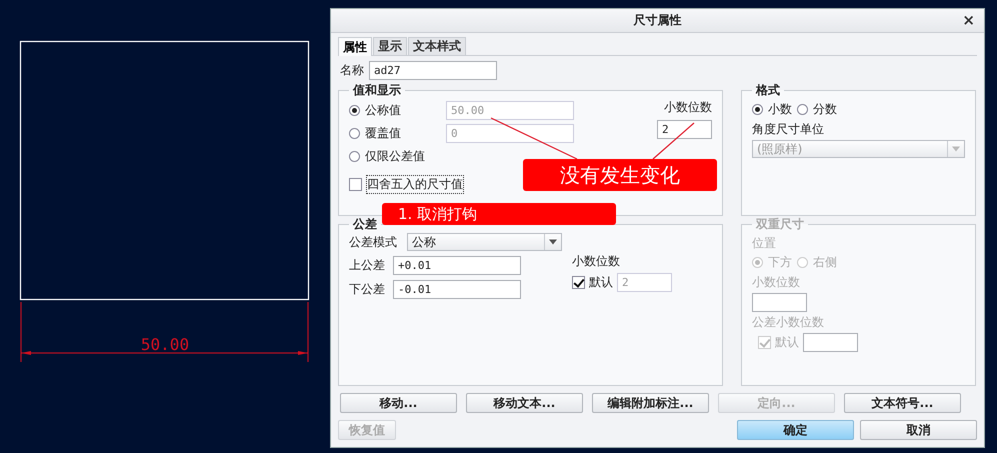  Describe the element at coordinates (367, 289) in the screenshot. I see `field-label: 下公差` at that location.